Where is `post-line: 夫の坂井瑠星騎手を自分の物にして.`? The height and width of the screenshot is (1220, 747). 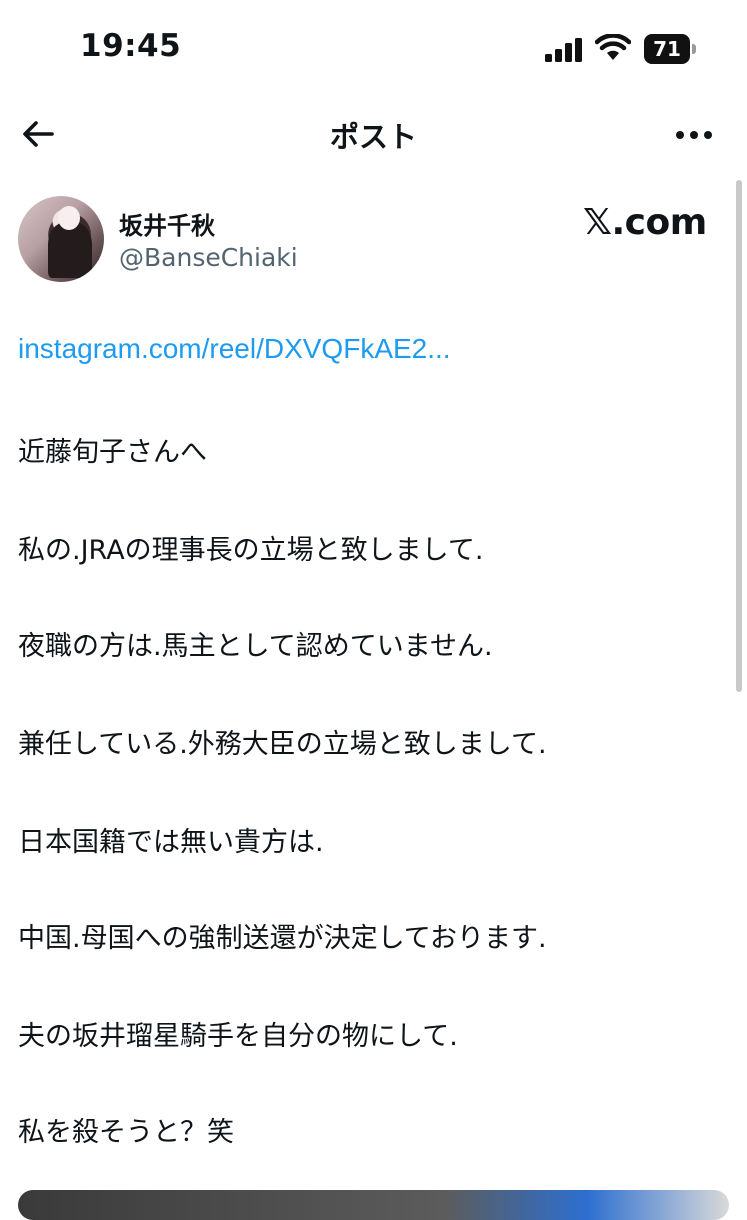 post-line: 夫の坂井瑠星騎手を自分の物にして. is located at coordinates (238, 1036).